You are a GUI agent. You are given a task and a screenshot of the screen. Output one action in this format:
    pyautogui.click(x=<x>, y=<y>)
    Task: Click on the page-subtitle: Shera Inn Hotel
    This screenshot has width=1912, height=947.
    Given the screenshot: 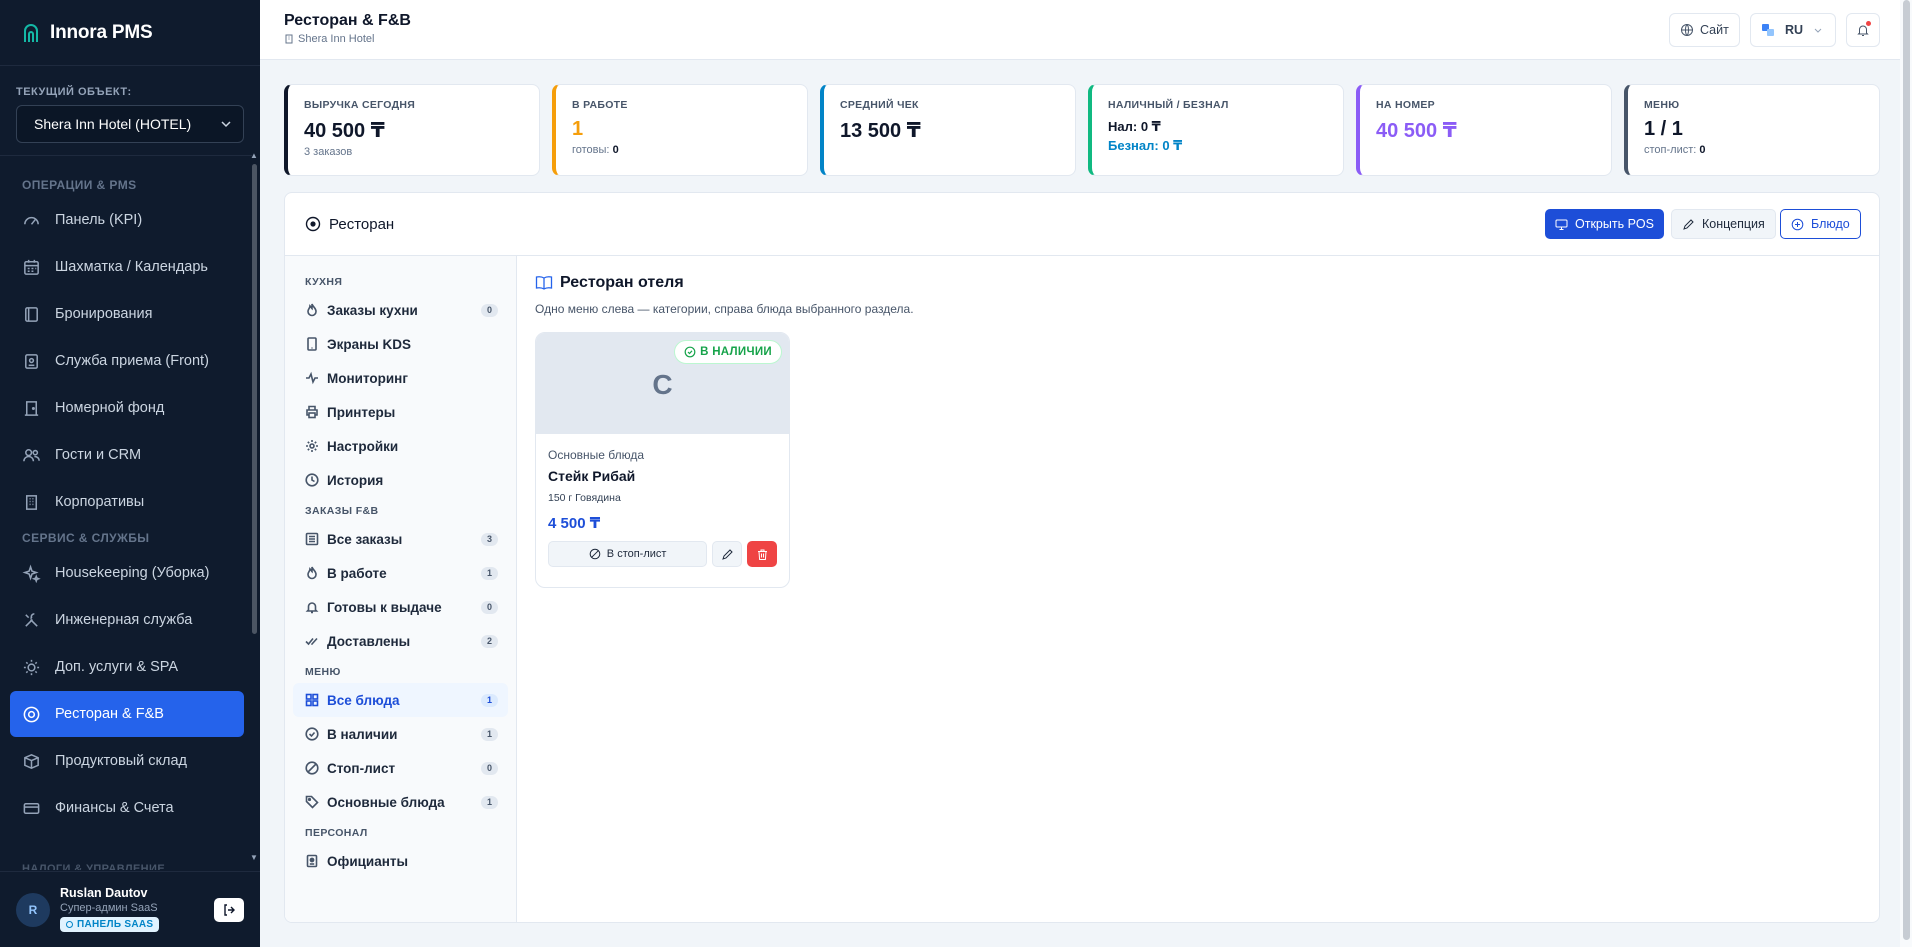 What is the action you would take?
    pyautogui.click(x=329, y=39)
    